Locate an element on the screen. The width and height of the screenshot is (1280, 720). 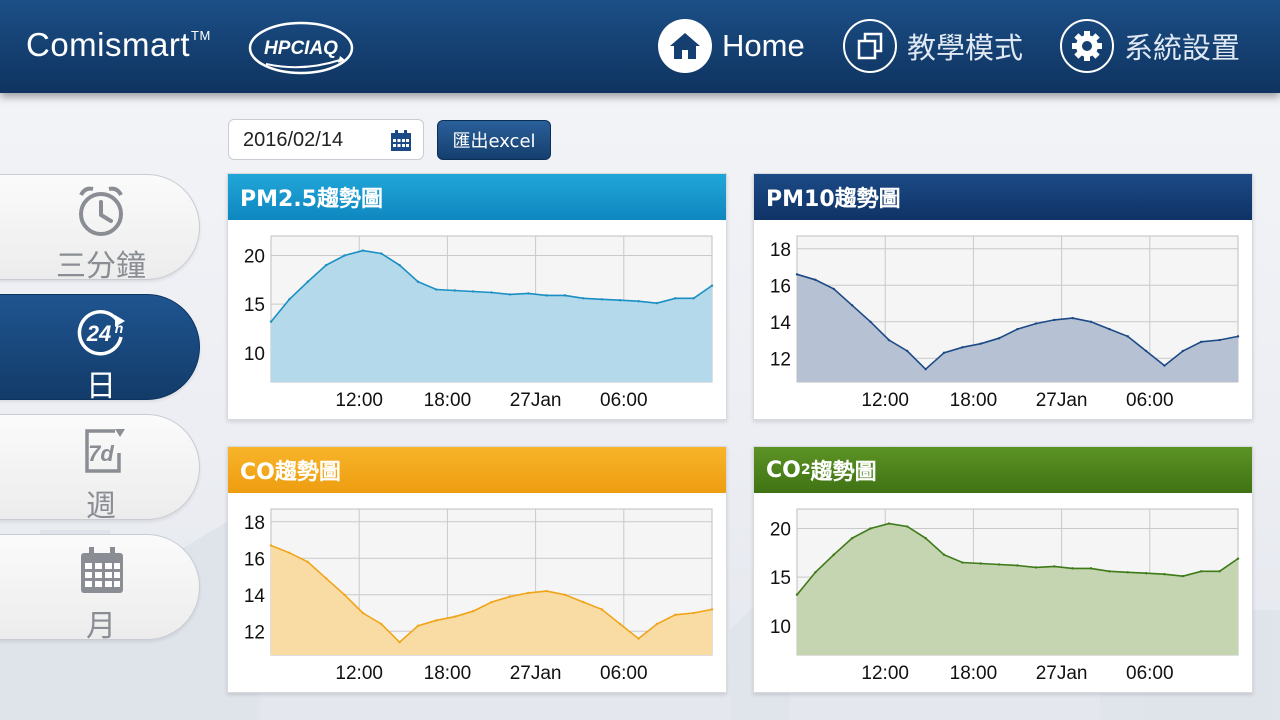
y-tick-label: 15 is located at coordinates (254, 305).